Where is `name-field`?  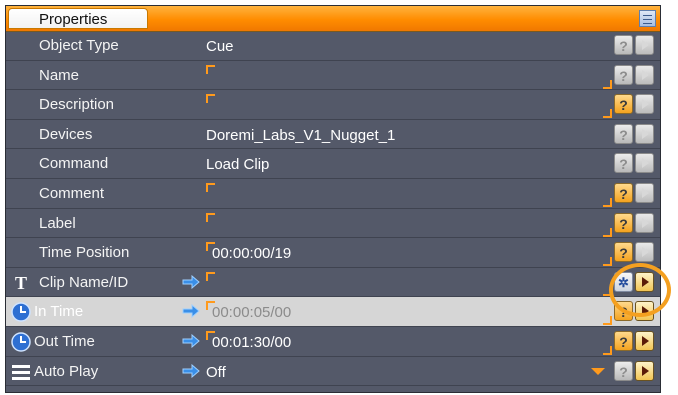
name-field is located at coordinates (409, 75).